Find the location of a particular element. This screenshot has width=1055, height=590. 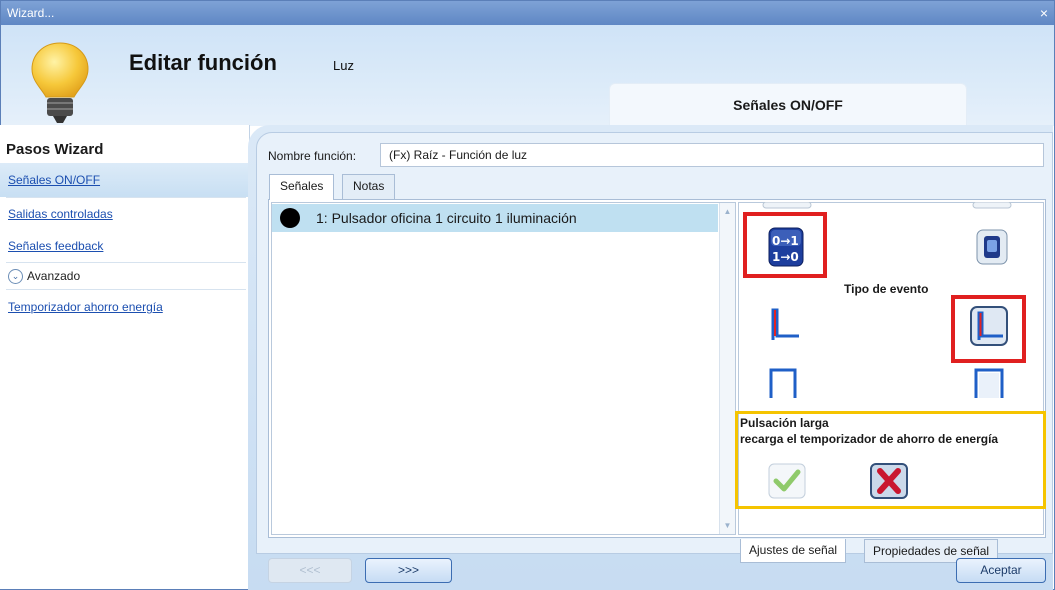

long-press-label: Pulsación larga is located at coordinates (784, 423).